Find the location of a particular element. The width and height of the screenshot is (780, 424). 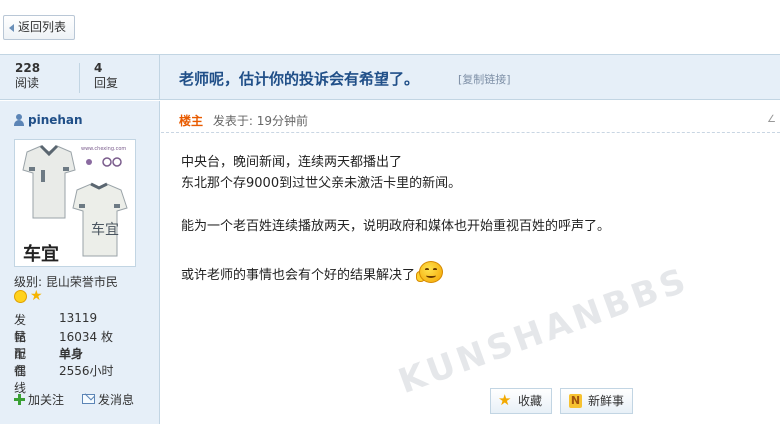

back-to-list-button: 返回列表 is located at coordinates (39, 27).